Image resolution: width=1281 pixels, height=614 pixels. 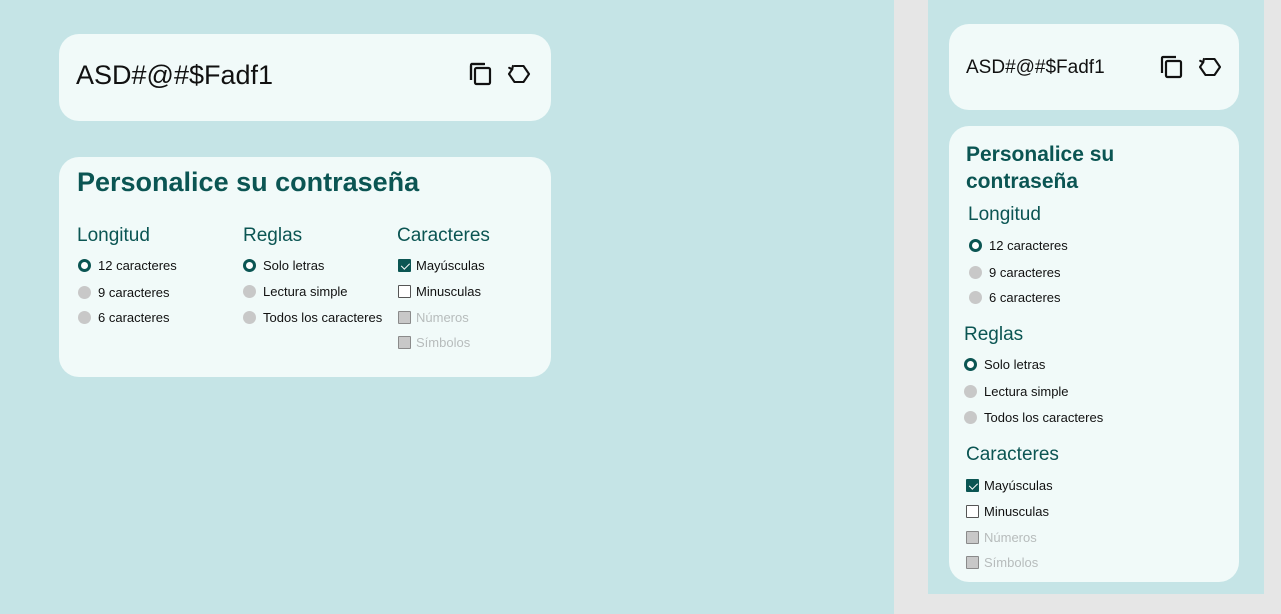 What do you see at coordinates (305, 77) in the screenshot?
I see `password-card: ASD#@#$Fadf1` at bounding box center [305, 77].